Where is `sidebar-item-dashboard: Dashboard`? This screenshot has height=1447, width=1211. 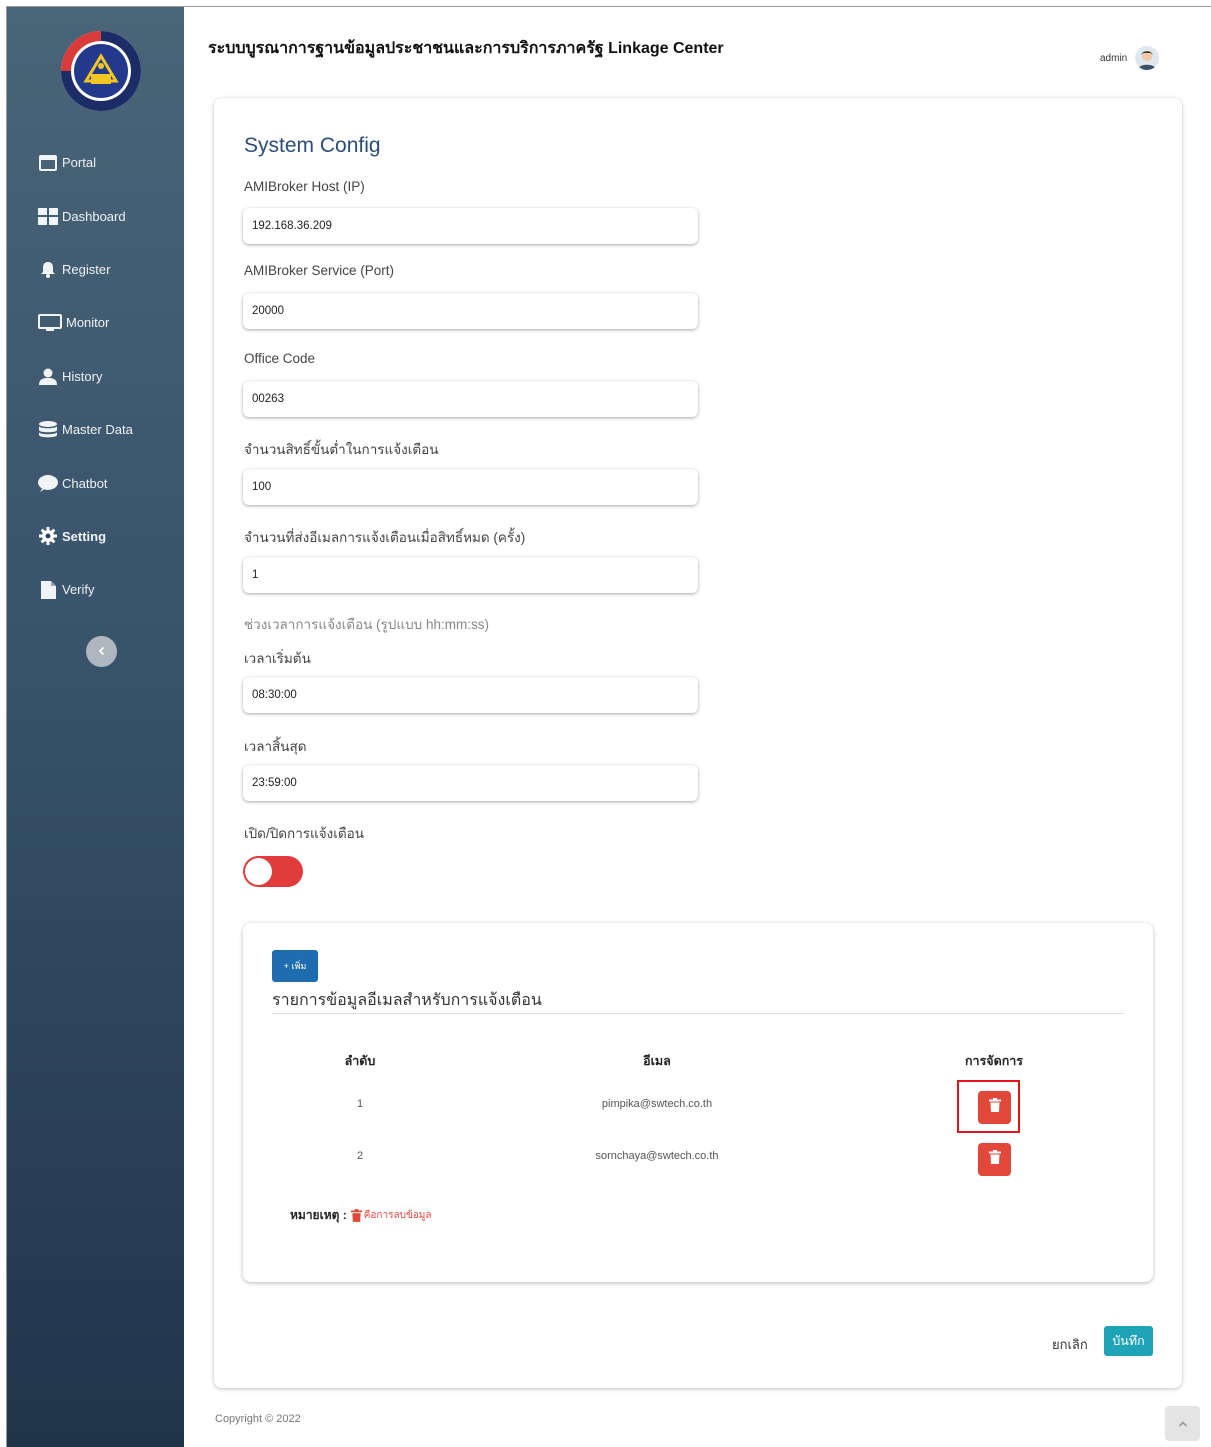
sidebar-item-dashboard: Dashboard is located at coordinates (95, 215).